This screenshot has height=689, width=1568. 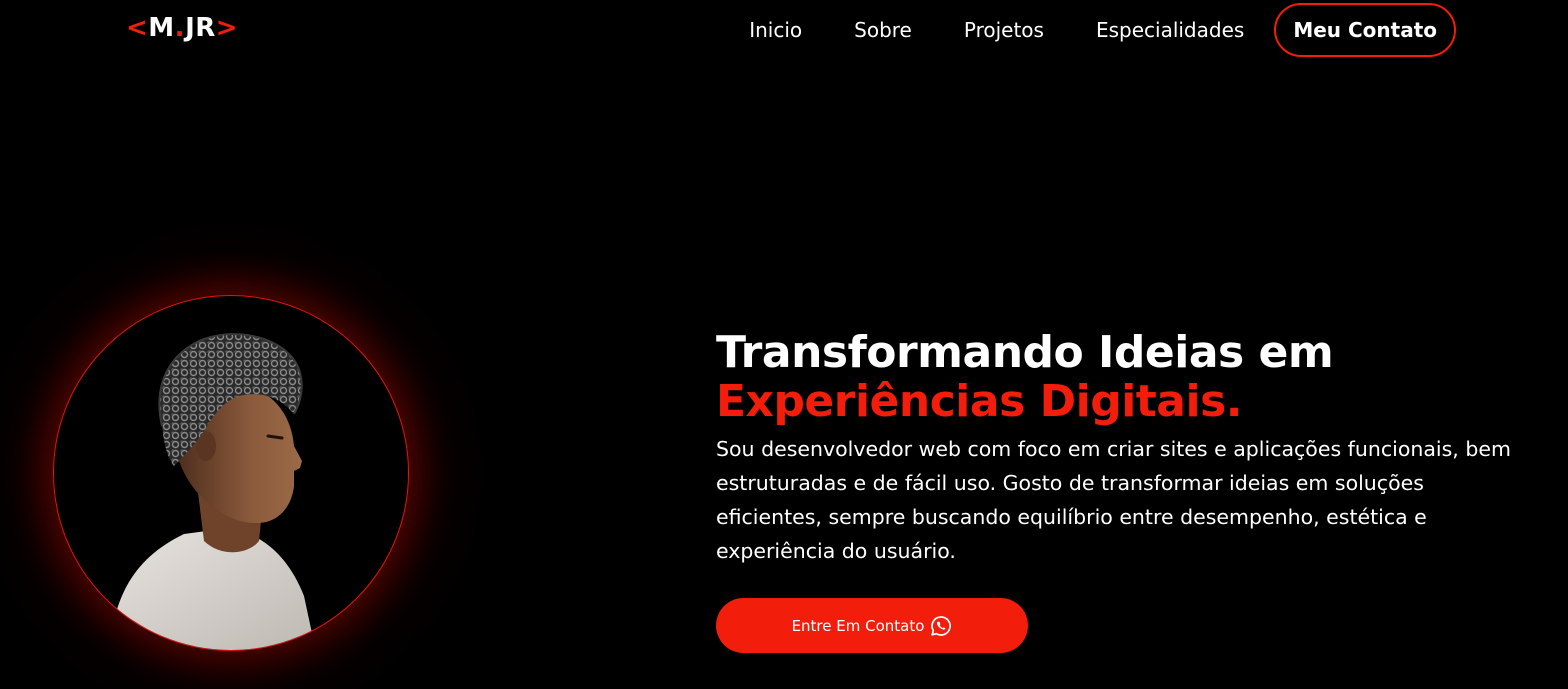 I want to click on whatsapp-icon, so click(x=941, y=626).